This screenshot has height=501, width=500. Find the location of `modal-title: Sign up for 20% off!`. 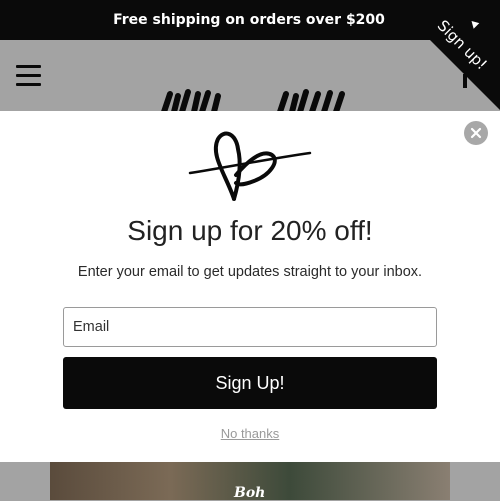

modal-title: Sign up for 20% off! is located at coordinates (250, 230).